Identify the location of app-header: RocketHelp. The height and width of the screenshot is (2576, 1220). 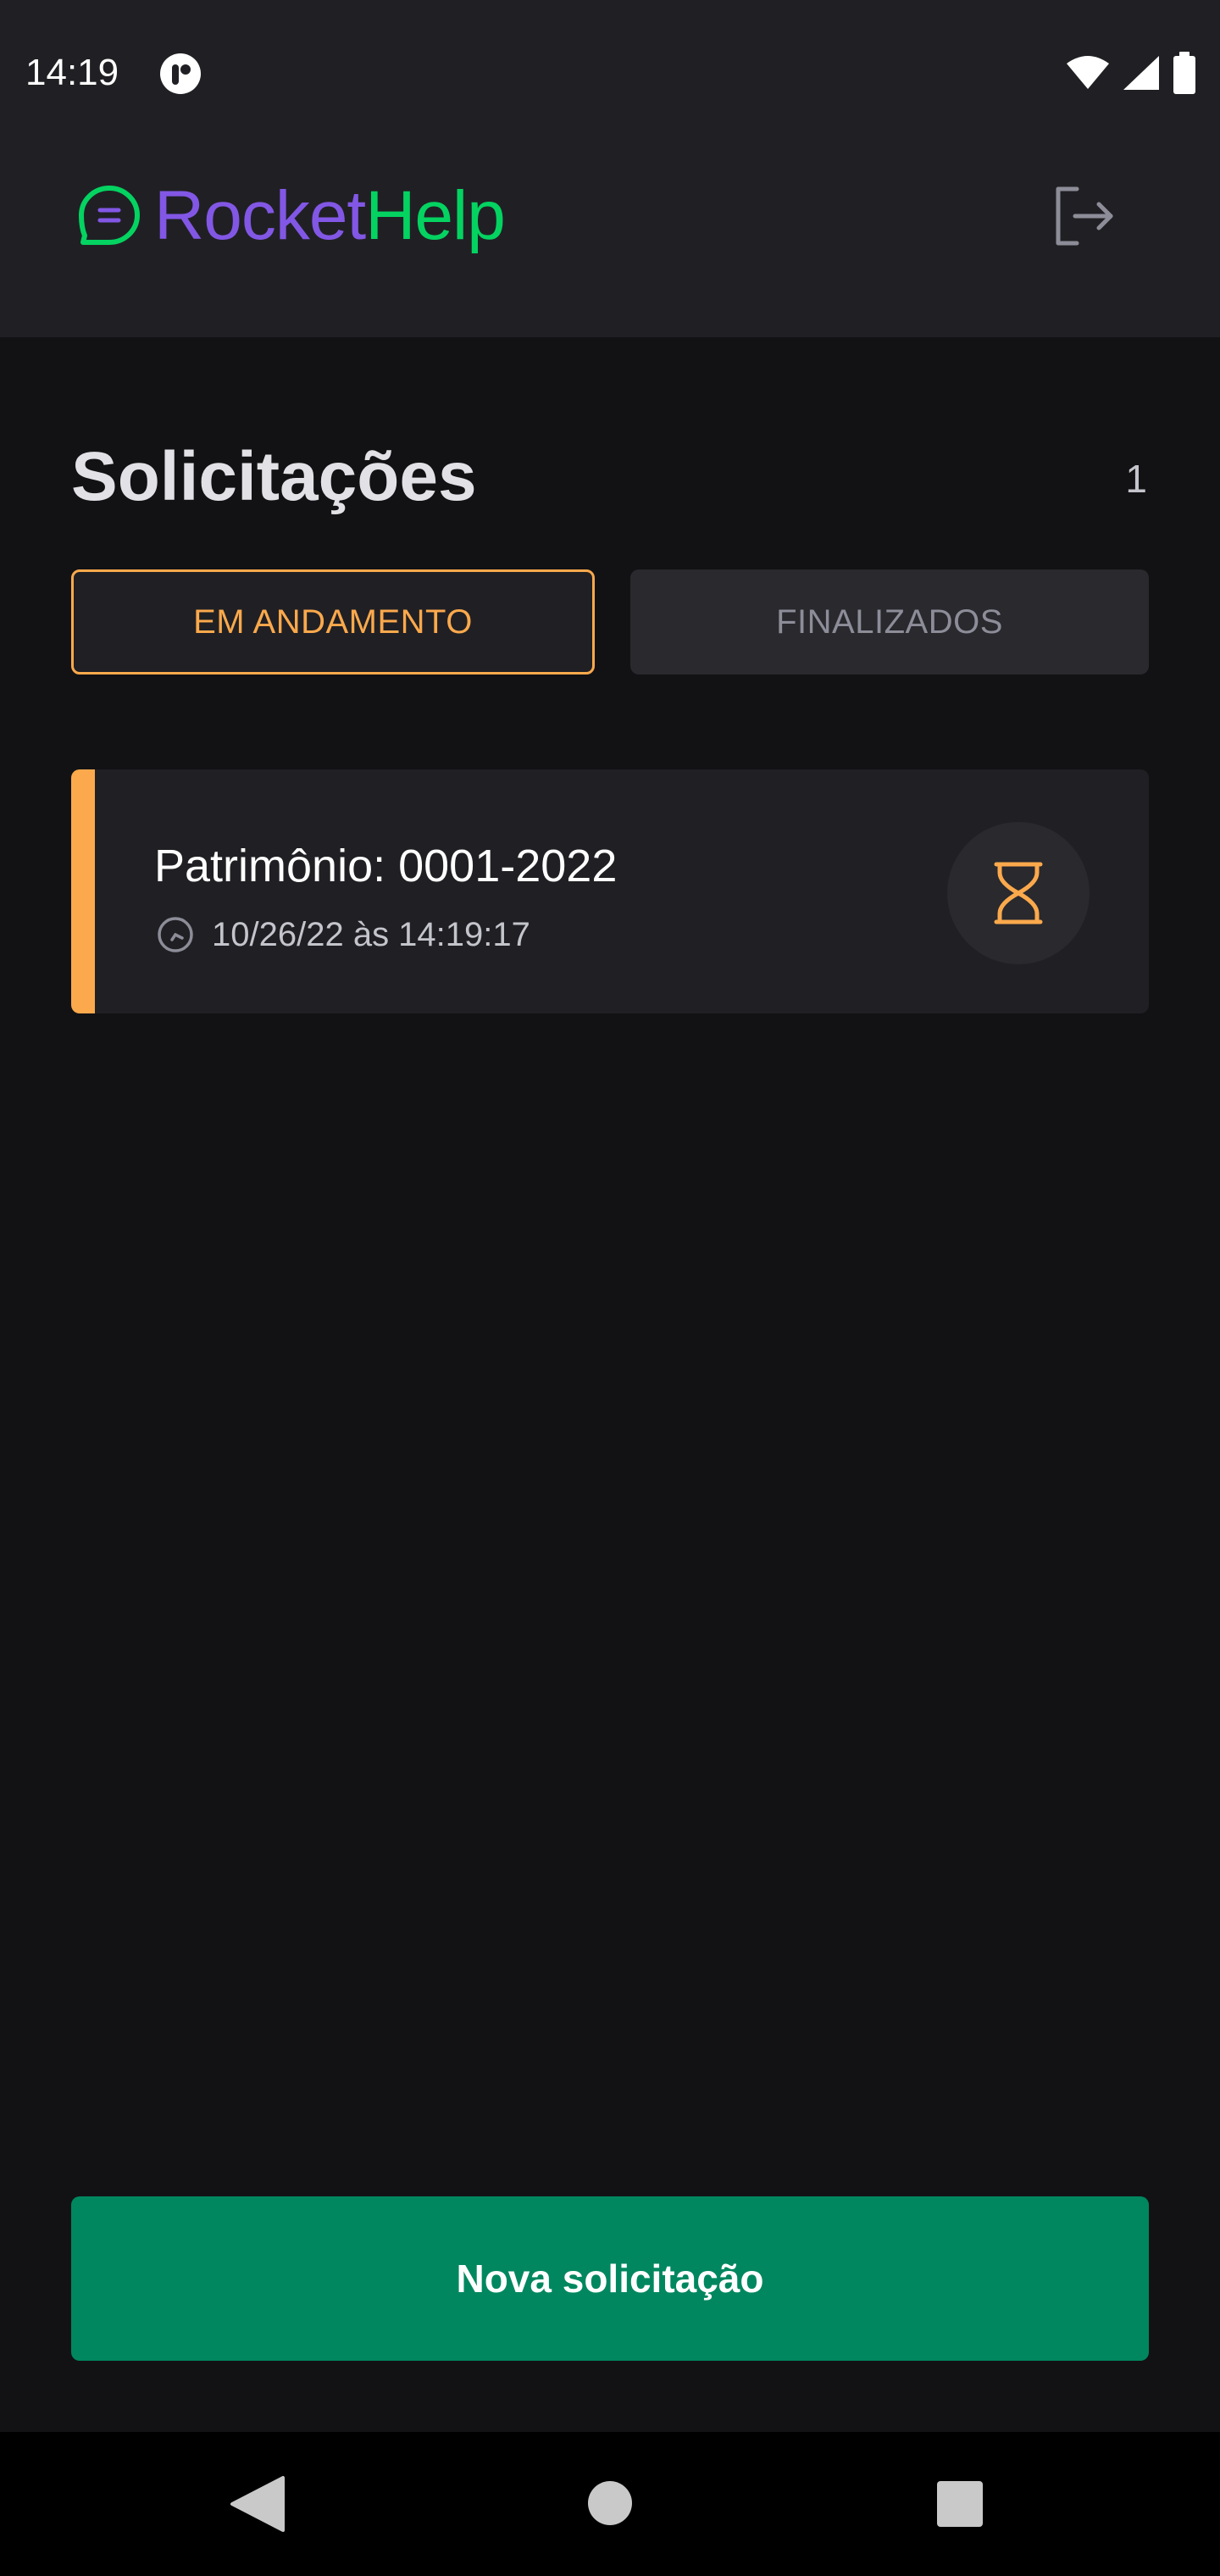
(610, 237).